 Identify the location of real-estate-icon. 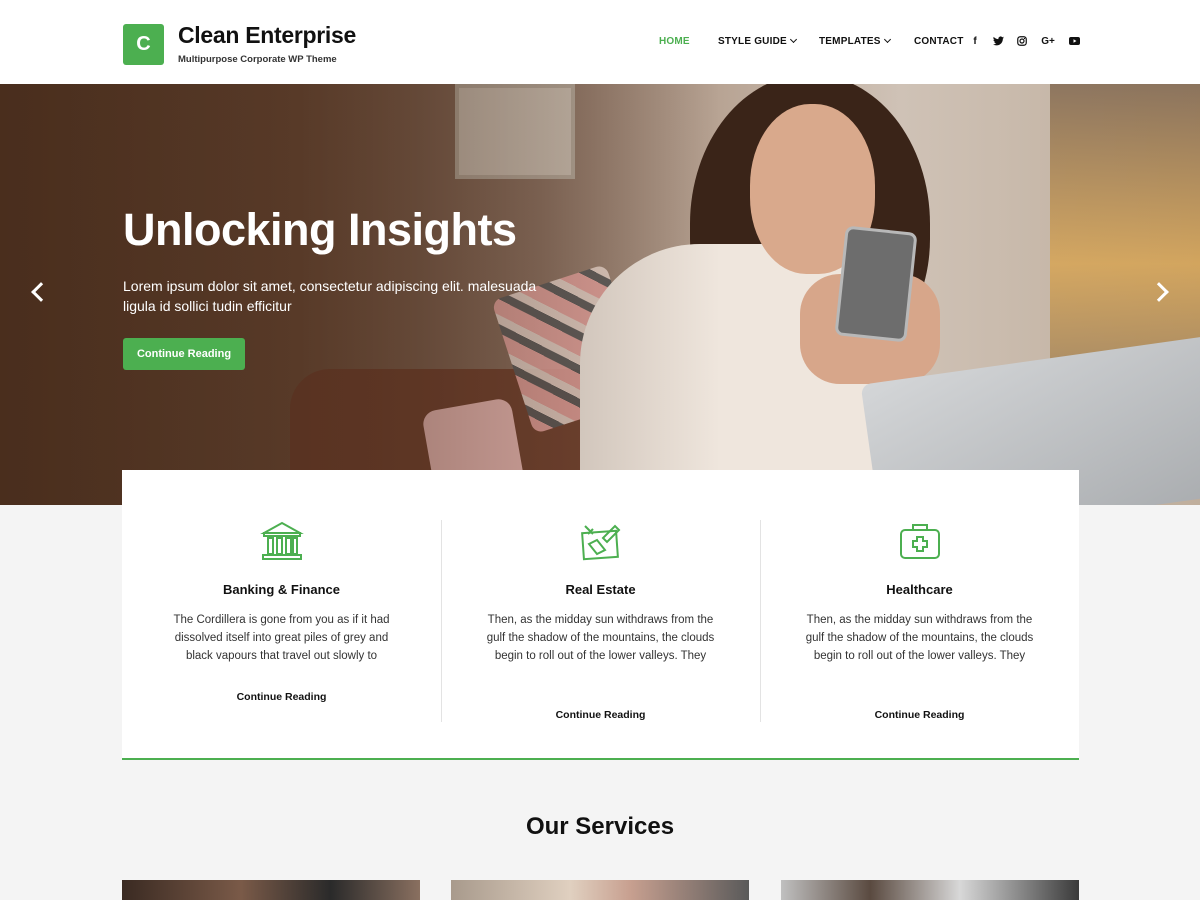
(600, 542).